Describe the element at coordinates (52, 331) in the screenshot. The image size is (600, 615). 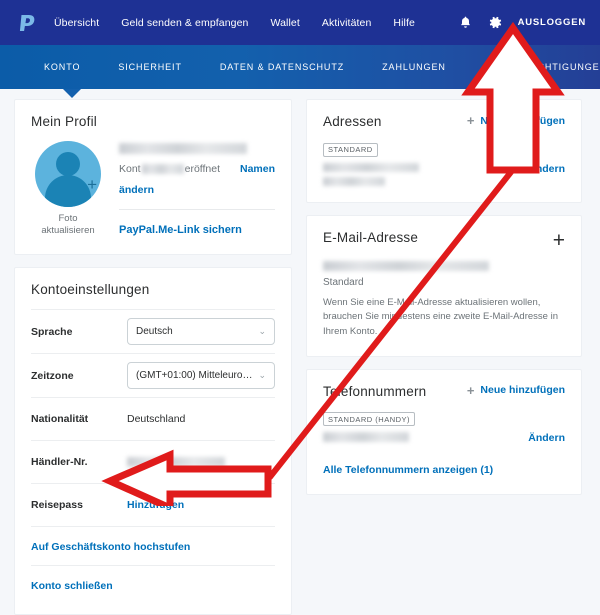
I see `settings-label-sprache: Sprache` at that location.